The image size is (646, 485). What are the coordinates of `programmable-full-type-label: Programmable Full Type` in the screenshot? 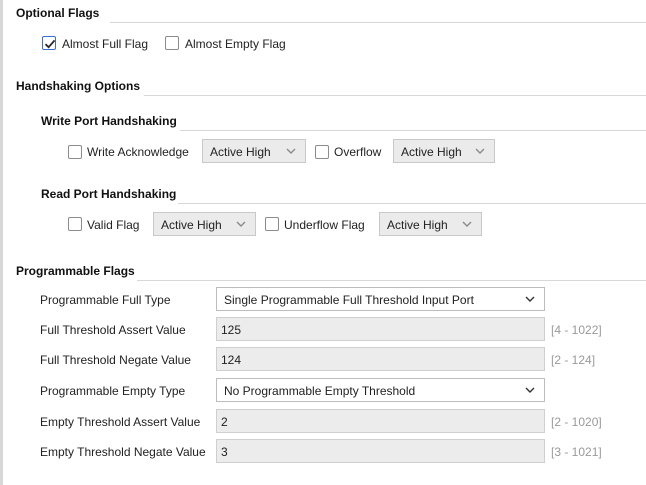 It's located at (105, 300).